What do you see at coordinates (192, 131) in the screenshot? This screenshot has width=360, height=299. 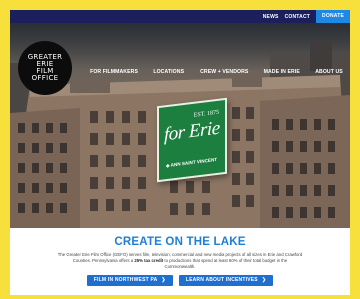 I see `sign-main-text: for Erie` at bounding box center [192, 131].